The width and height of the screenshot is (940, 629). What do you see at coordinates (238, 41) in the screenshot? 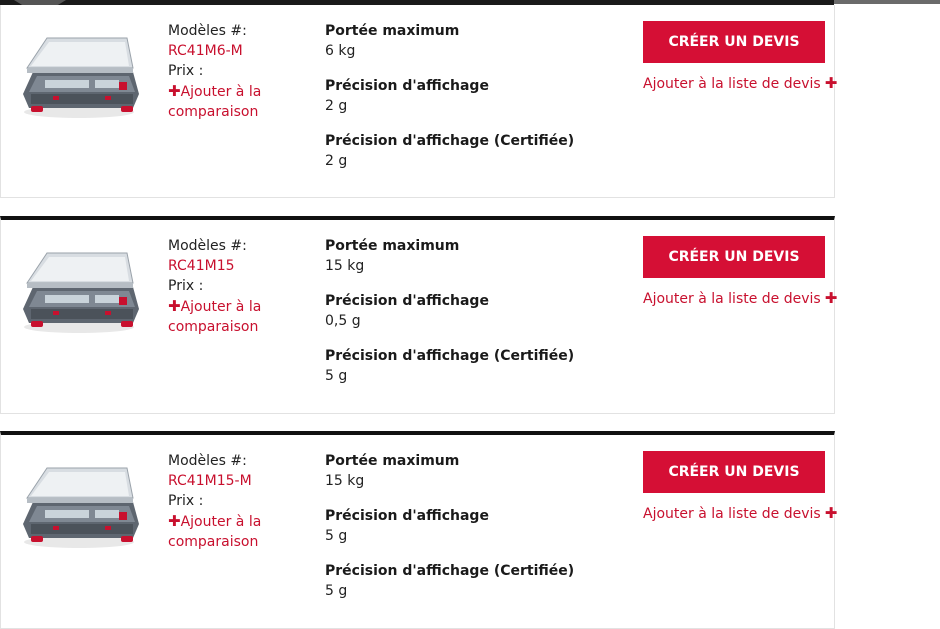
I see `model-line: Modèles #: RC41M6-M` at bounding box center [238, 41].